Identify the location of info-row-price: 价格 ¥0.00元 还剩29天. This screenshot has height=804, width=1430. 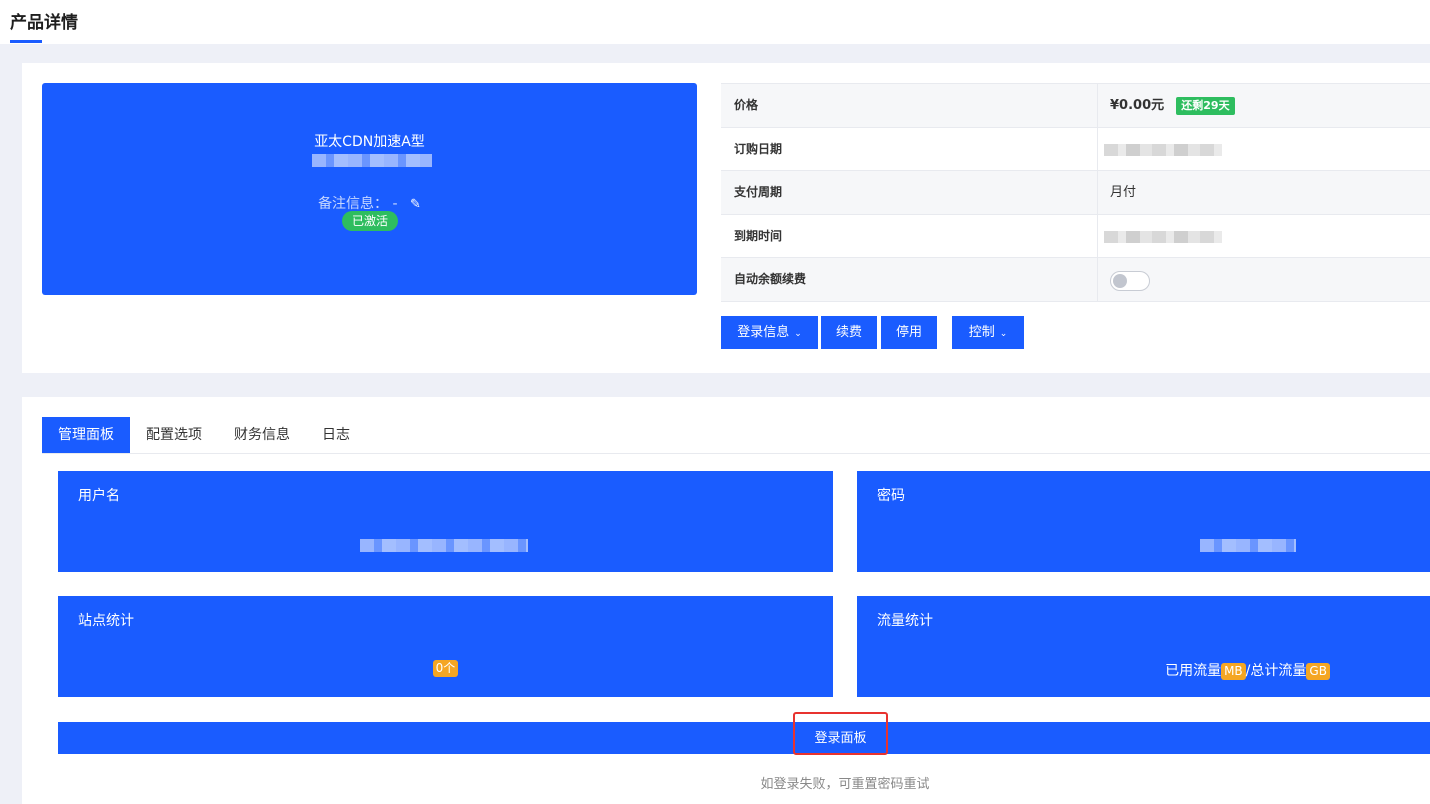
(1075, 106).